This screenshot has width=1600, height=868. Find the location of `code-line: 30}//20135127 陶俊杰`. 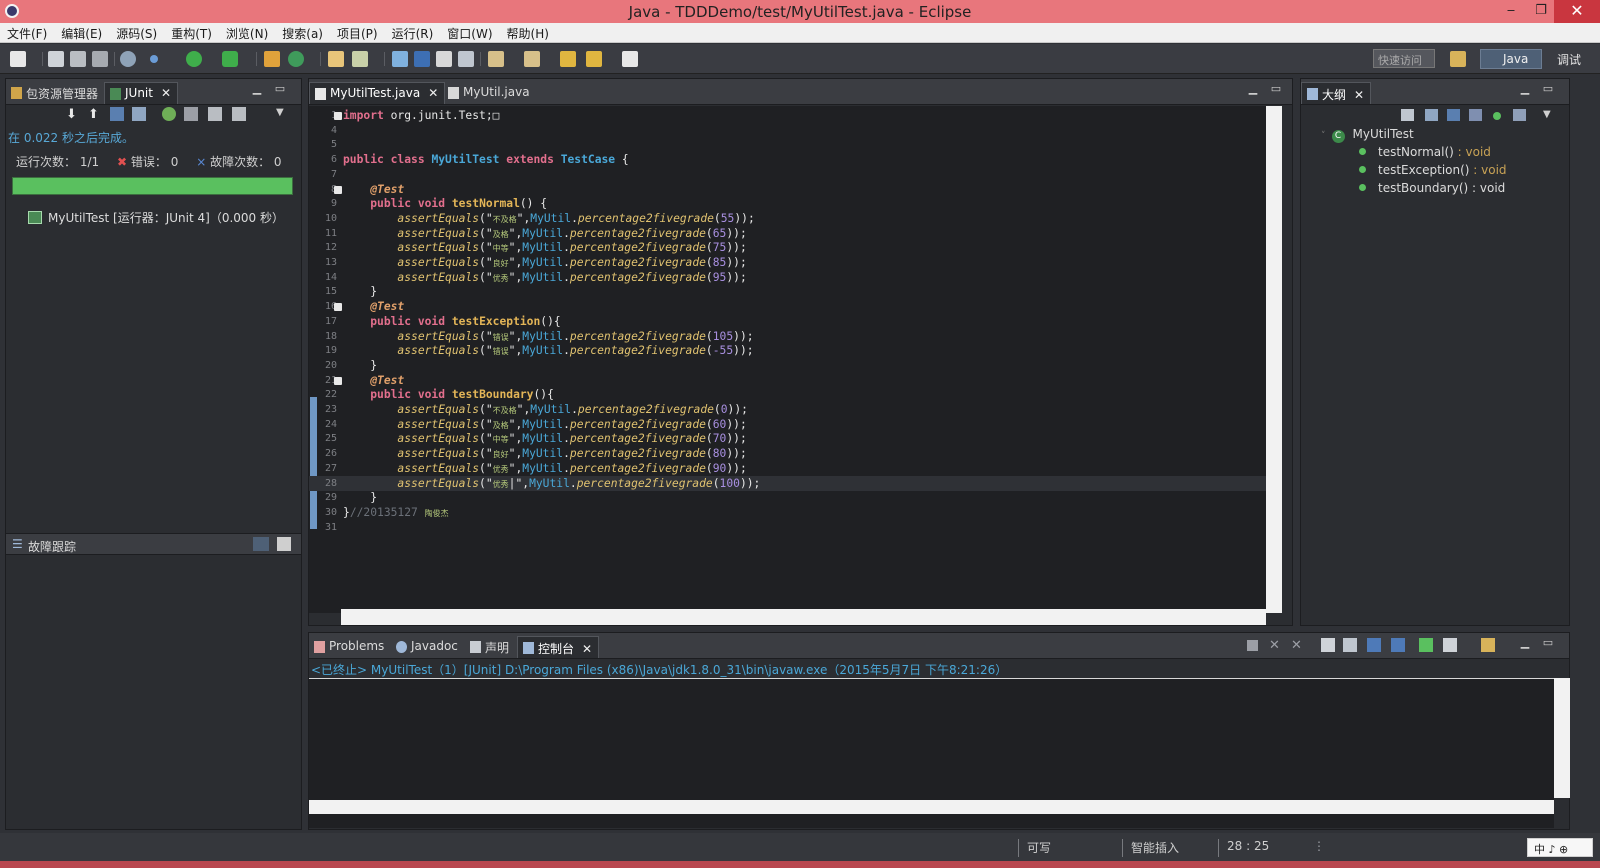

code-line: 30}//20135127 陶俊杰 is located at coordinates (795, 512).